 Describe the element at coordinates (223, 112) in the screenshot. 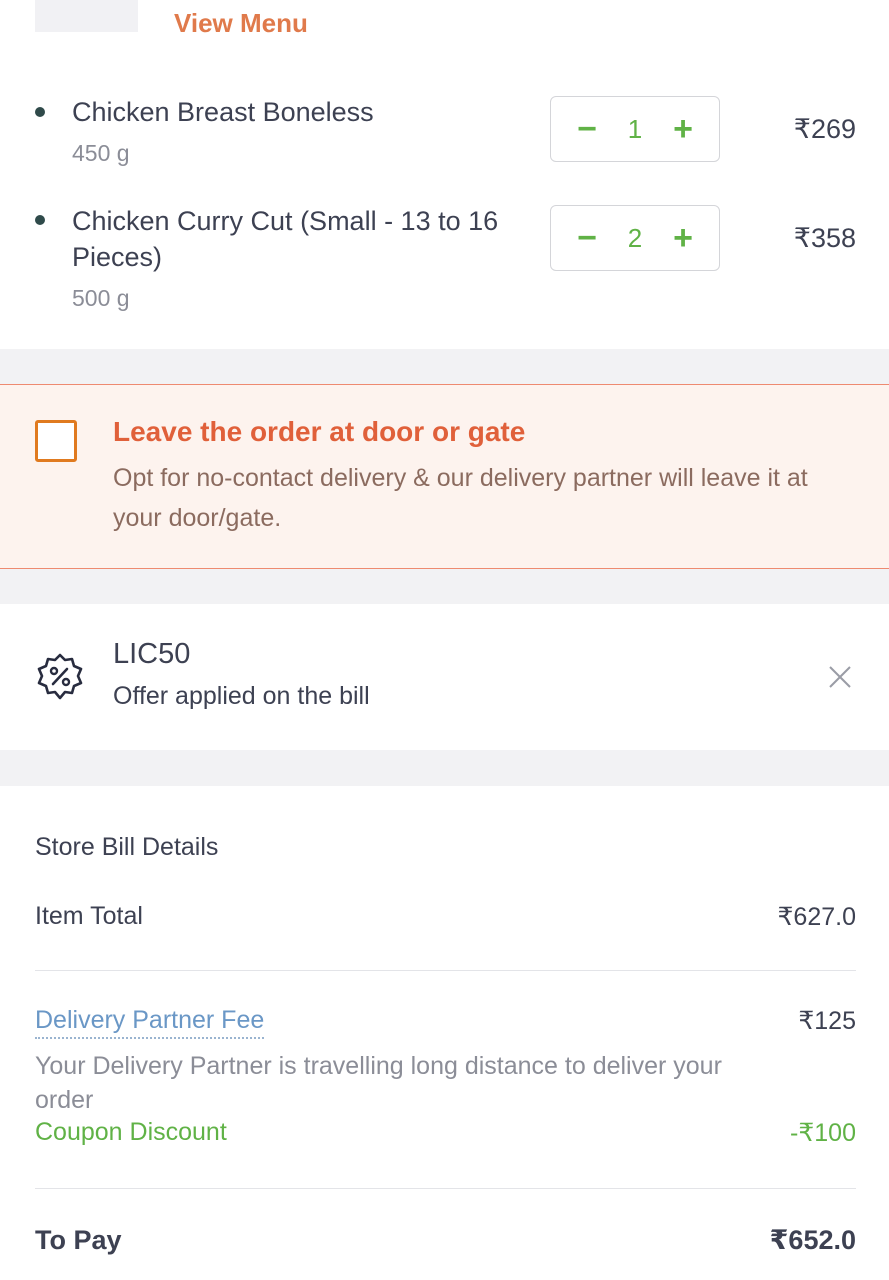

I see `item-name: Chicken Breast Boneless` at that location.